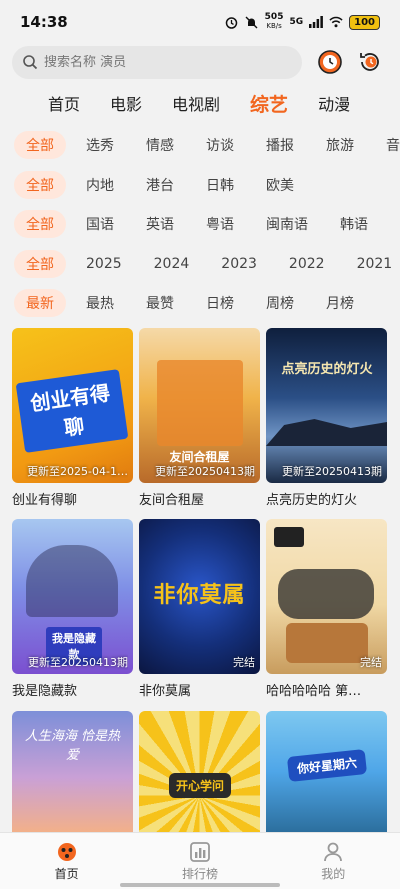  What do you see at coordinates (312, 500) in the screenshot?
I see `show-title: 点亮历史的灯火` at bounding box center [312, 500].